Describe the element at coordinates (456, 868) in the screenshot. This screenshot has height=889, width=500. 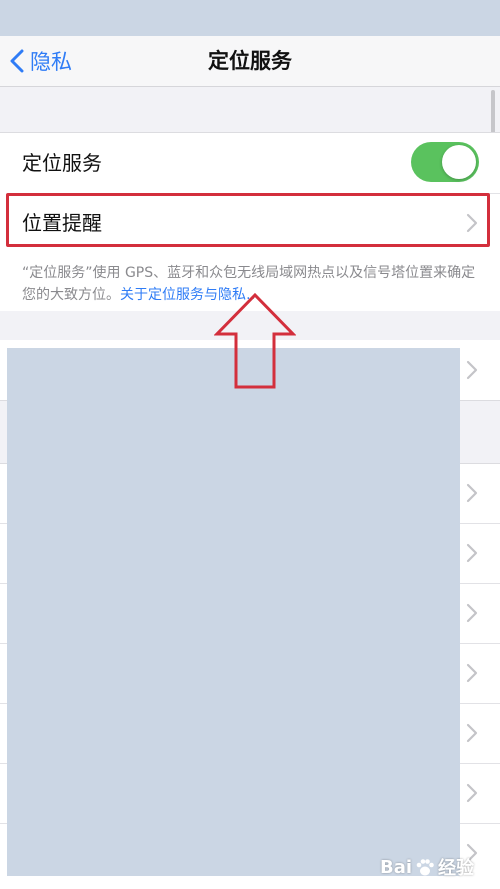
I see `watermark-brand-right: 经验` at that location.